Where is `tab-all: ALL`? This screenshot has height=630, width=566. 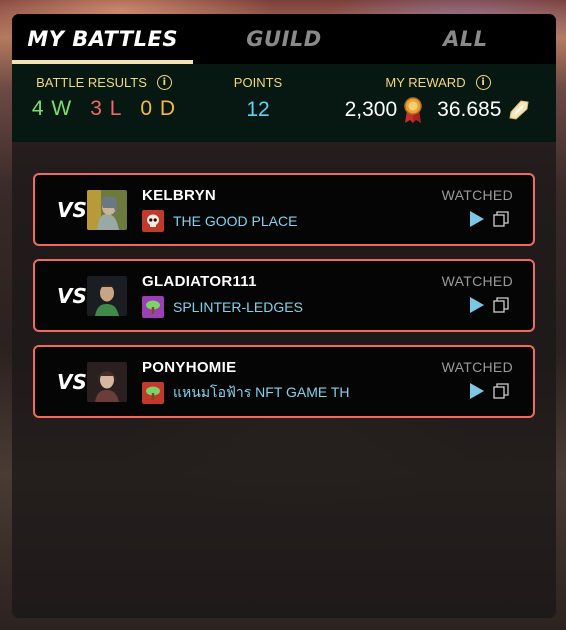 tab-all: ALL is located at coordinates (465, 39).